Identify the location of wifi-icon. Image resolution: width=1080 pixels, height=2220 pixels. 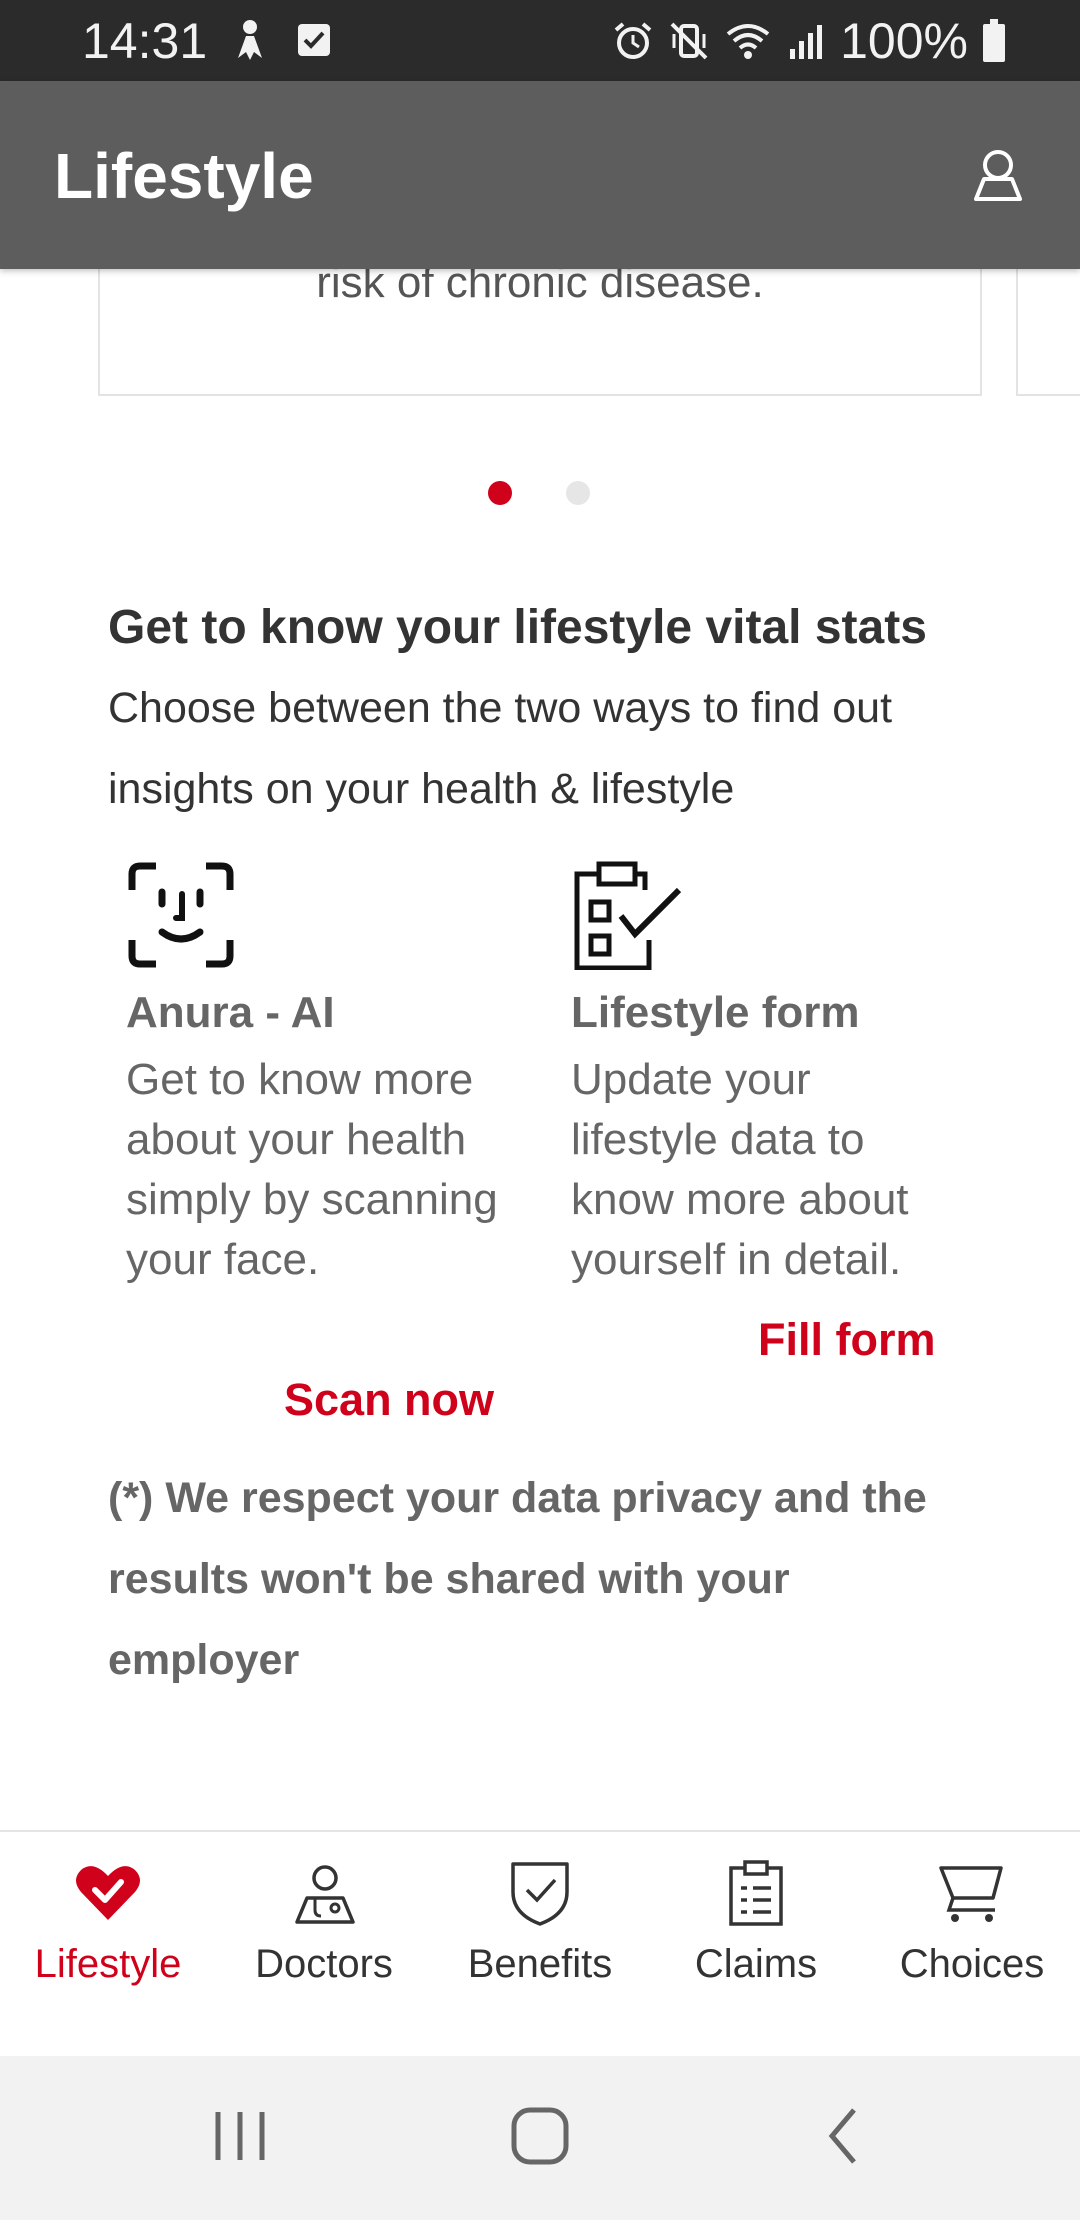
(748, 41).